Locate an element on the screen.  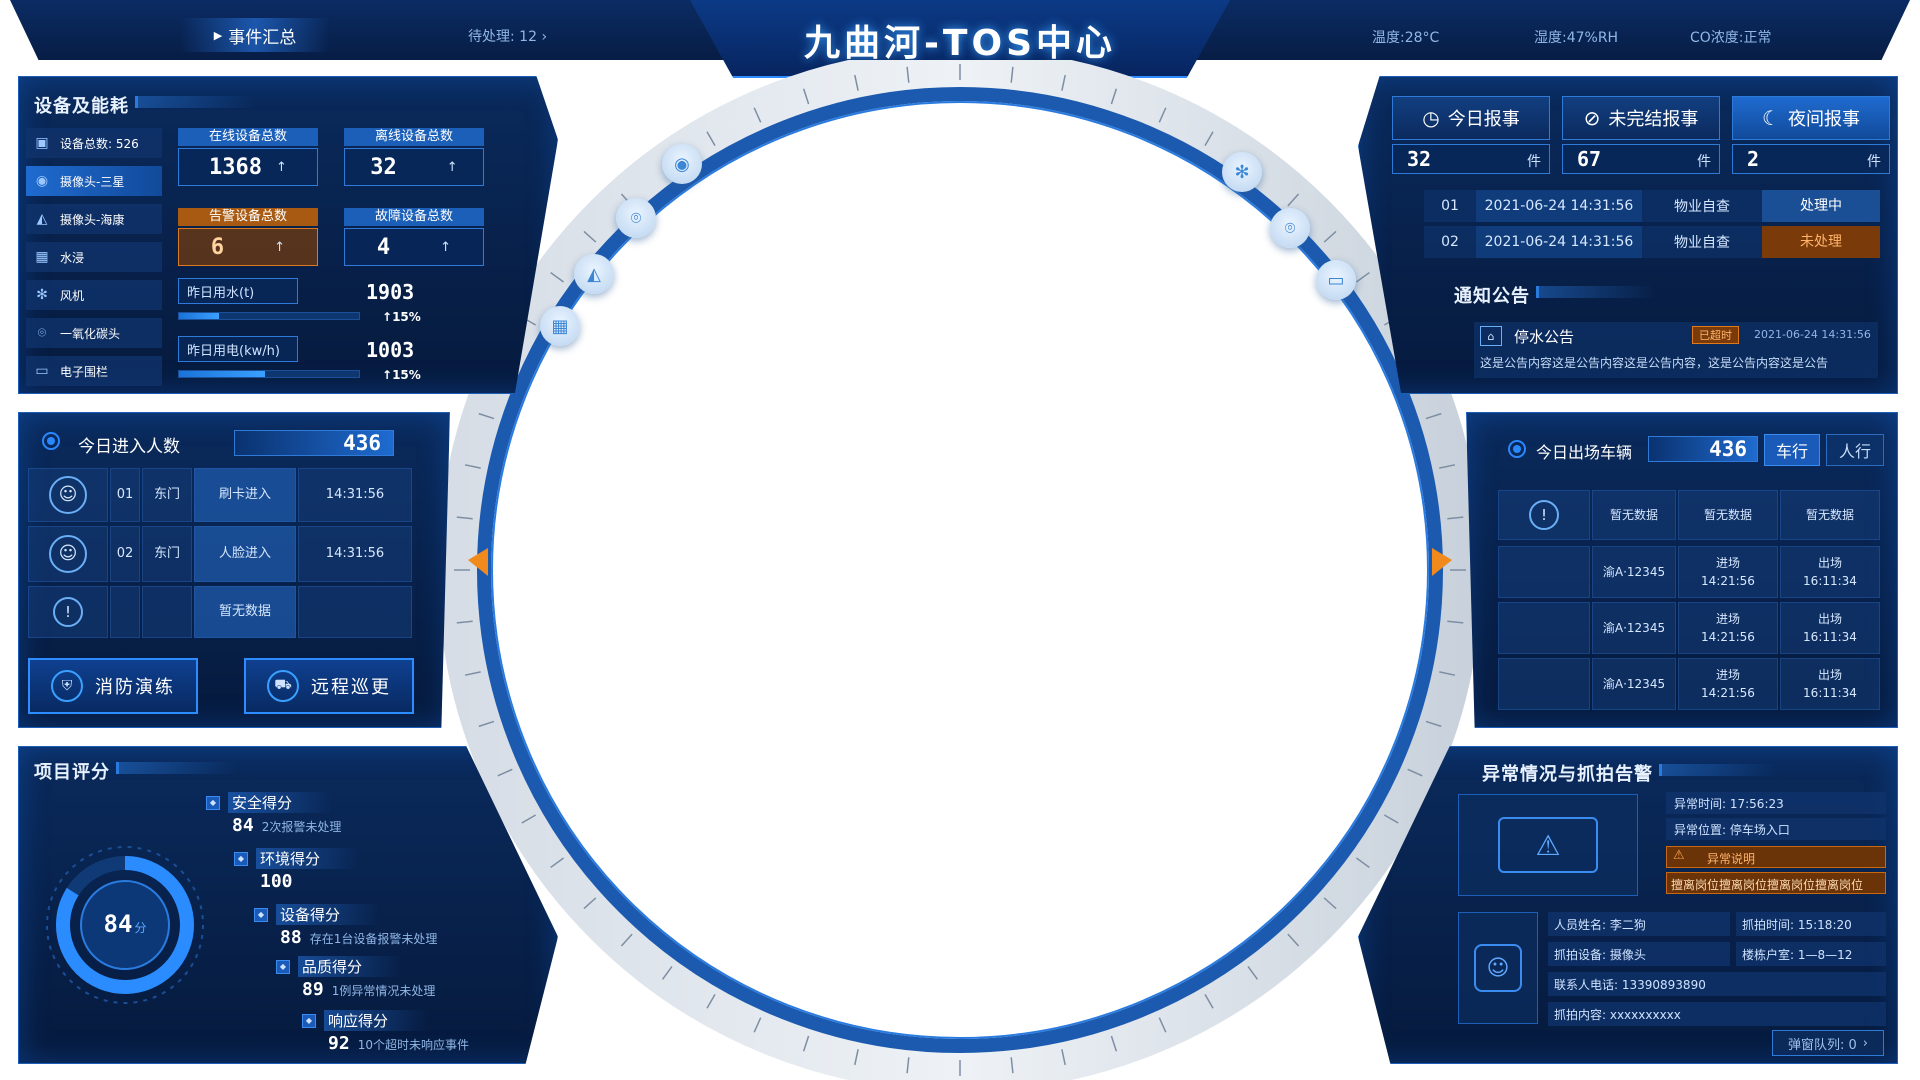
alarm-card: 告警设备总数 6 ↑ is located at coordinates (248, 237).